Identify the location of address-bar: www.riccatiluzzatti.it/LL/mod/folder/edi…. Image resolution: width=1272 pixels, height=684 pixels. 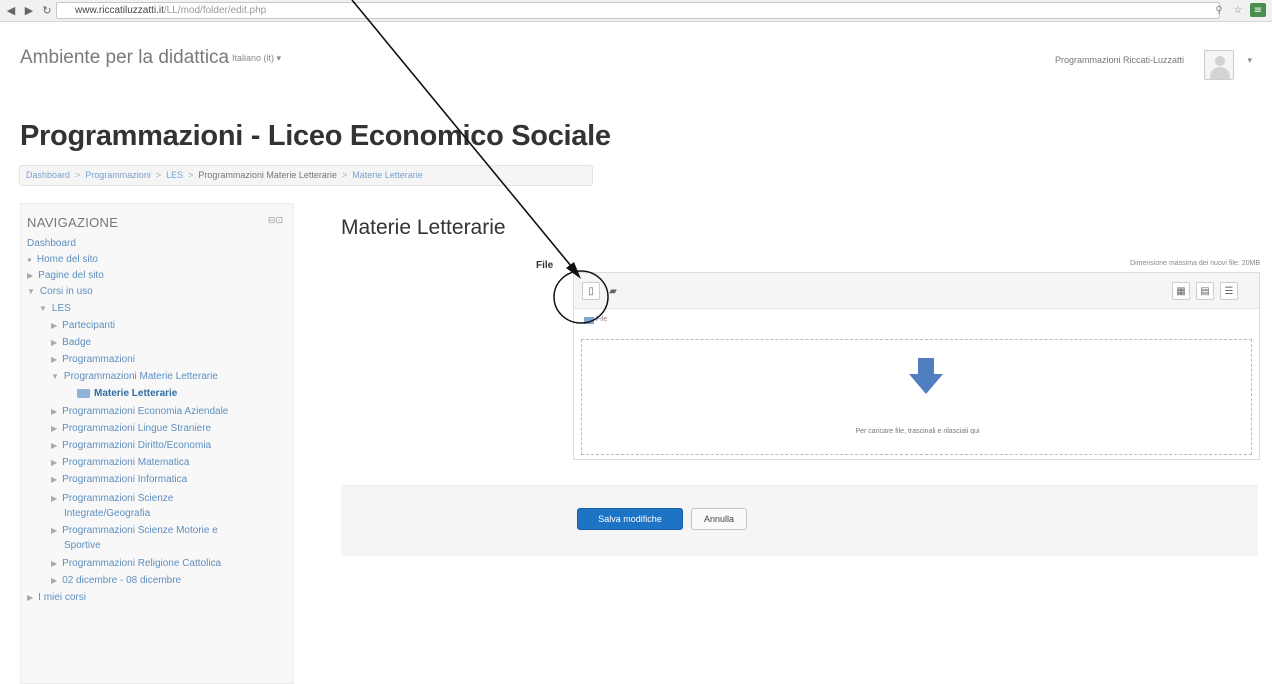
(638, 10).